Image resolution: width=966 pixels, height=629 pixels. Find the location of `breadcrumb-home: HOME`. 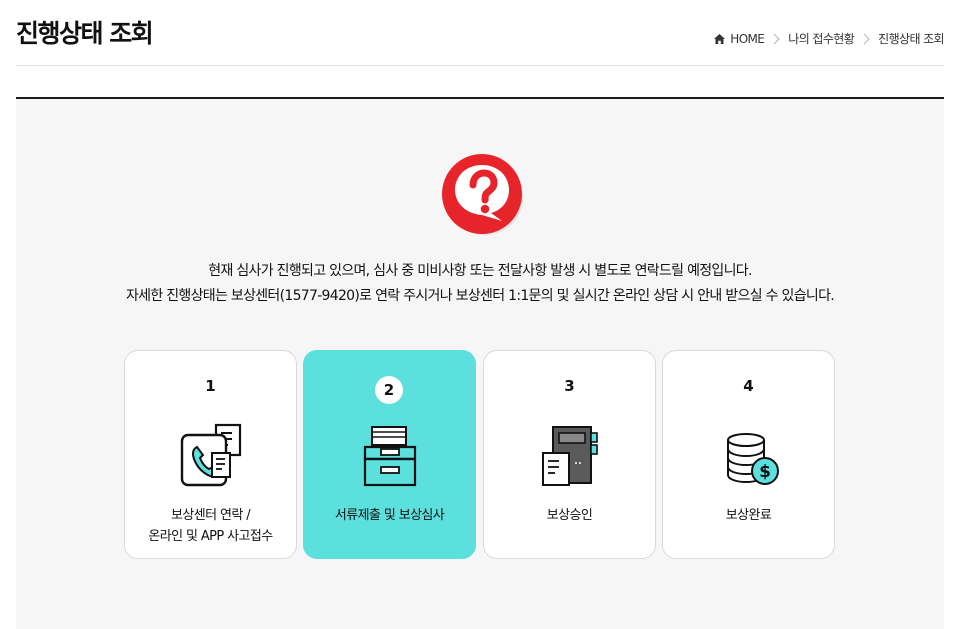

breadcrumb-home: HOME is located at coordinates (739, 38).